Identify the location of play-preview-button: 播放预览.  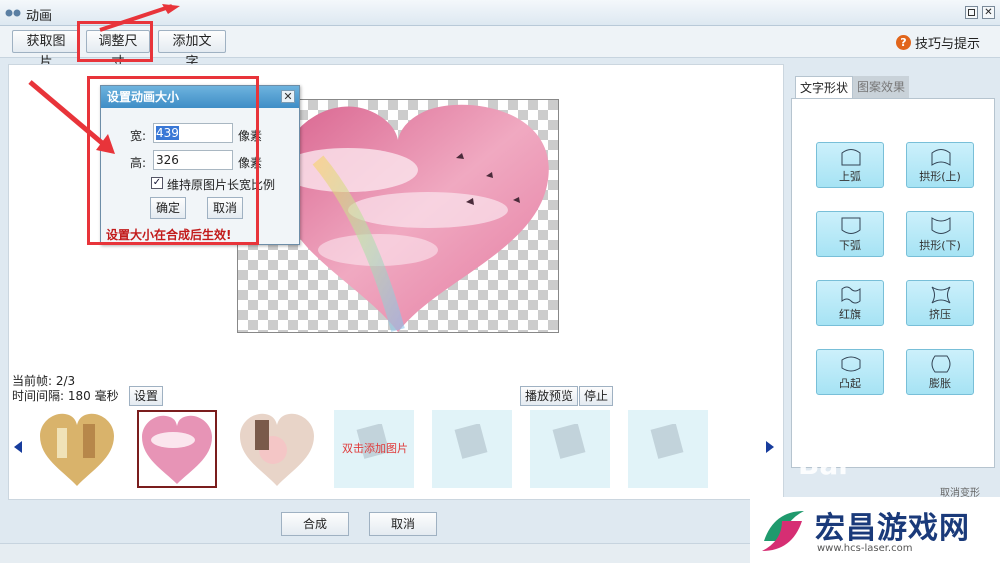
(549, 396).